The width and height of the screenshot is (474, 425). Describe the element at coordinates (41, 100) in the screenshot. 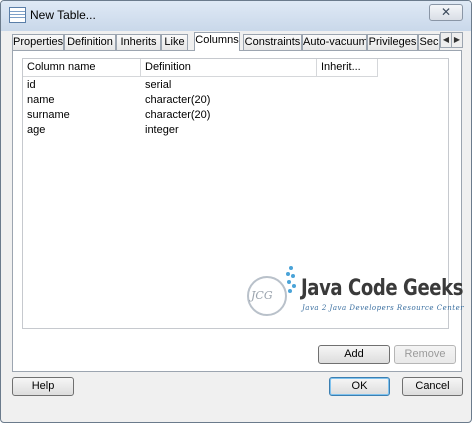

I see `cell-column-name: name` at that location.